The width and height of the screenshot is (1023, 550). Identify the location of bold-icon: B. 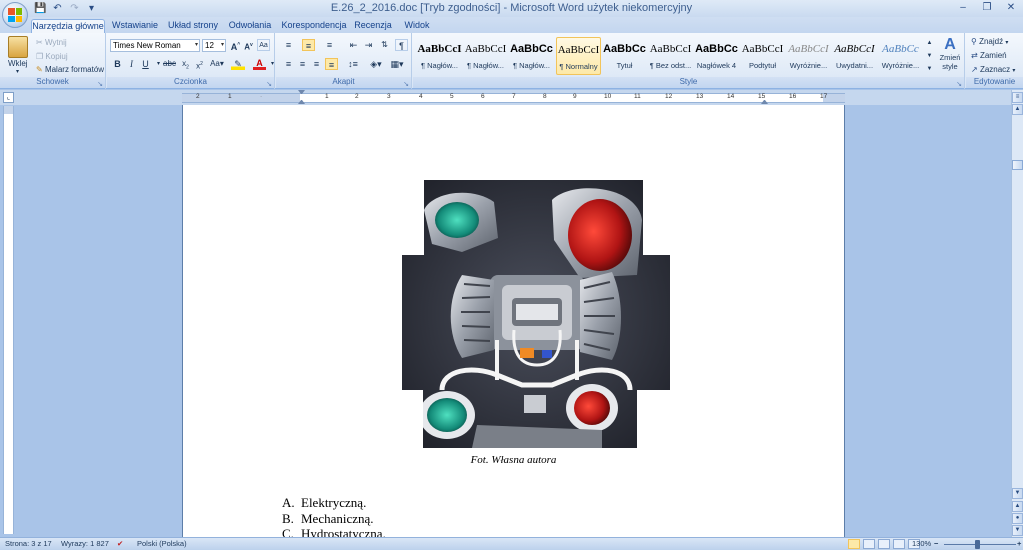
(117, 64).